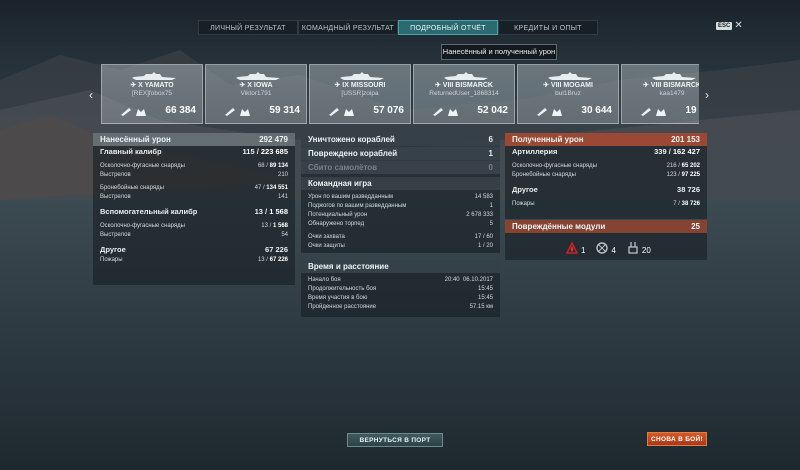 This screenshot has width=800, height=470. What do you see at coordinates (348, 27) in the screenshot?
I see `tab-team-result: КОМАНДНЫЙ РЕЗУЛЬТАТ` at bounding box center [348, 27].